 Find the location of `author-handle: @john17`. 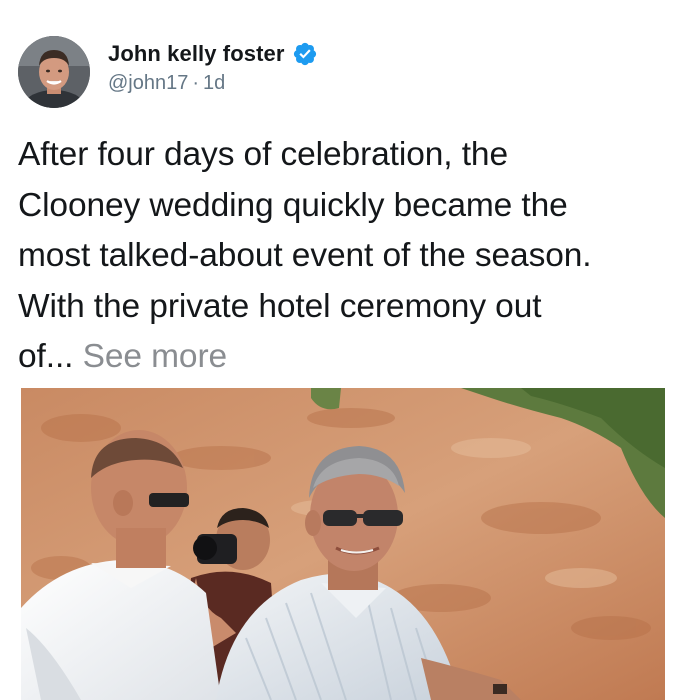

author-handle: @john17 is located at coordinates (148, 83).